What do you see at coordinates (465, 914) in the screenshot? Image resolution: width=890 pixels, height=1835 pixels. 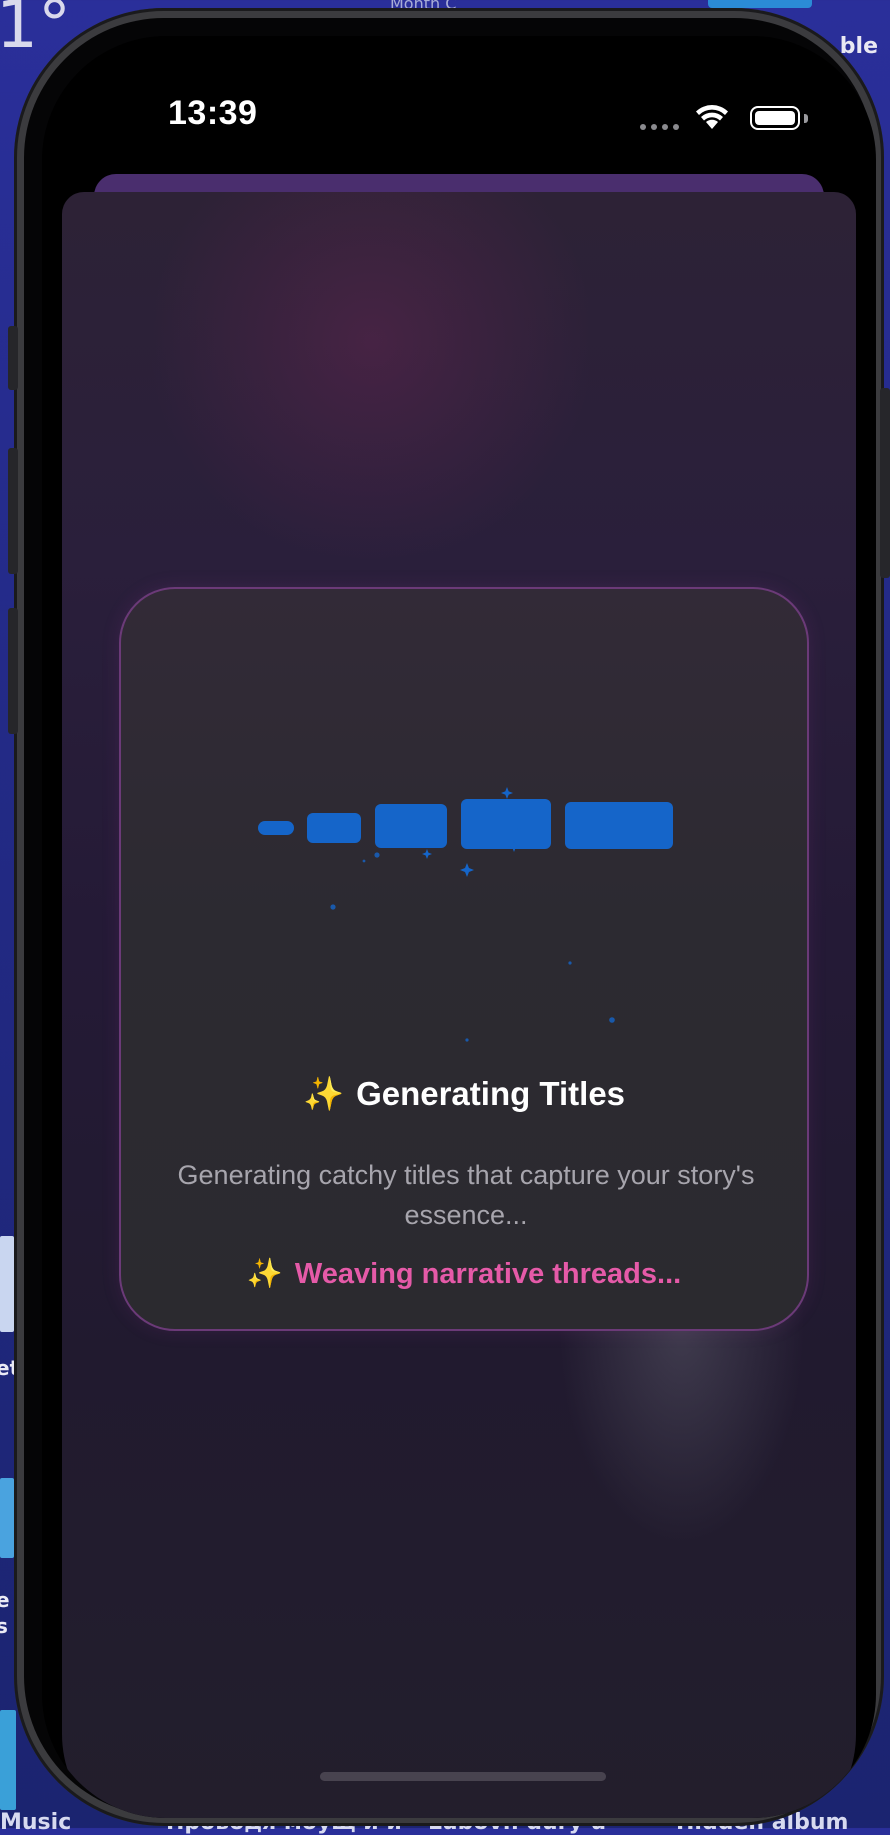 I see `loading-animation` at bounding box center [465, 914].